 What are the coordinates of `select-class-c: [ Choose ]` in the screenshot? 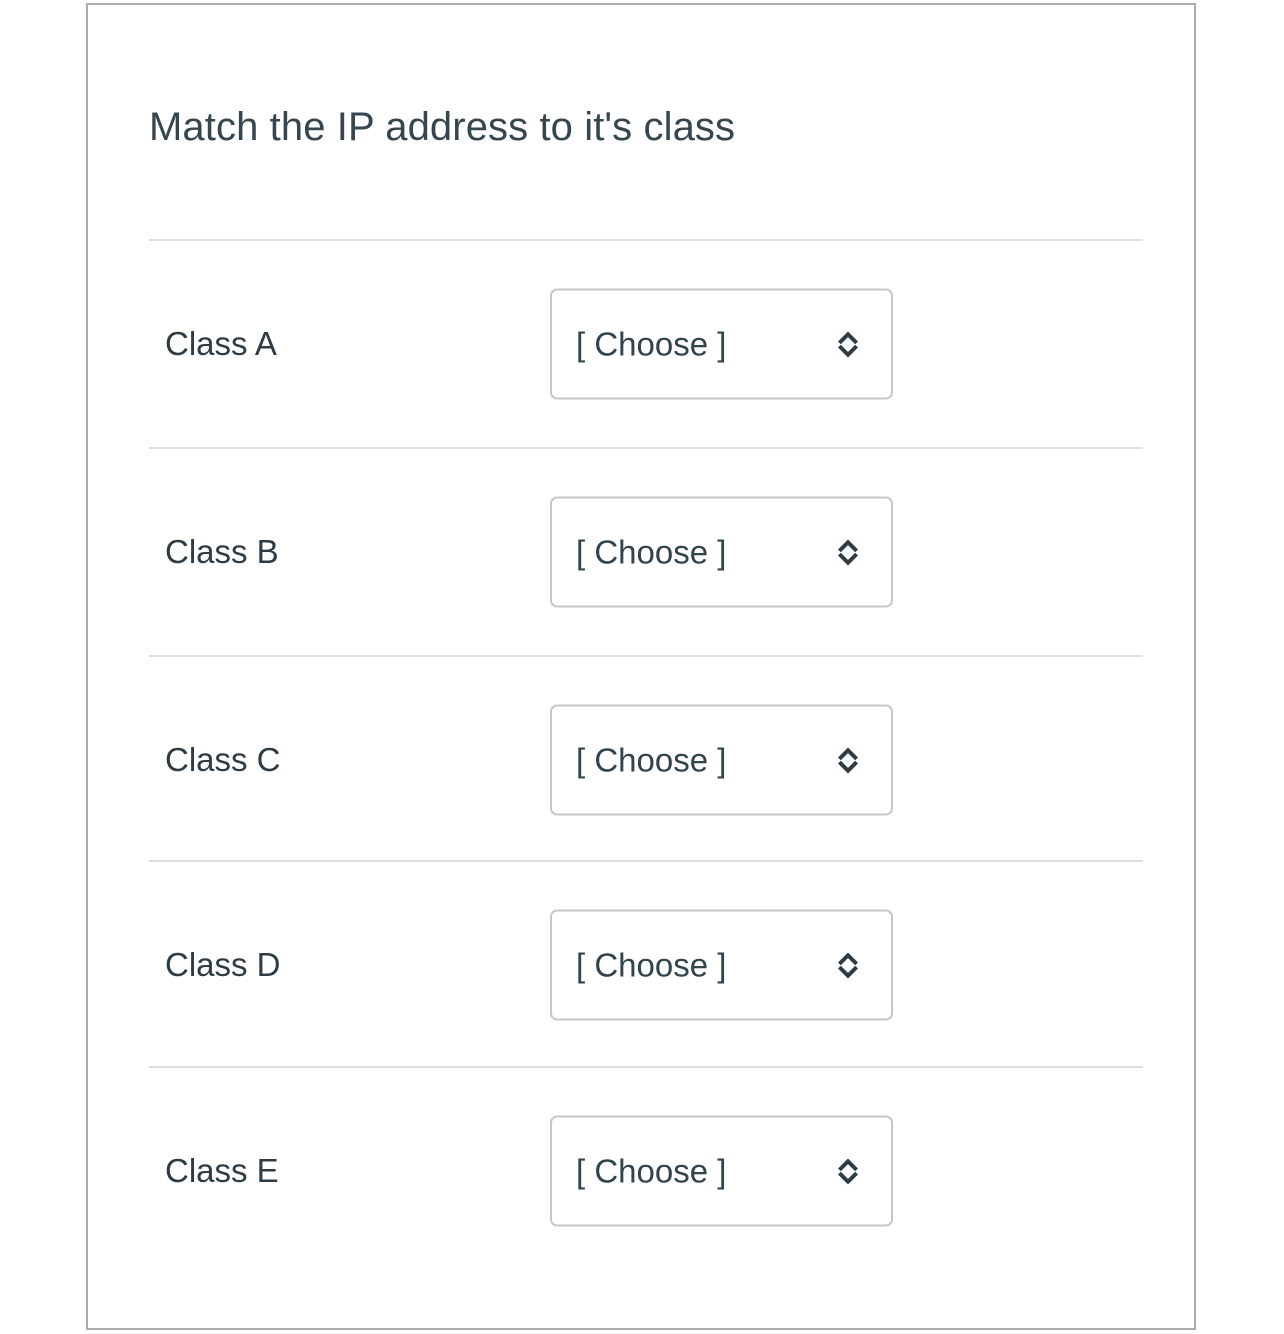 It's located at (721, 760).